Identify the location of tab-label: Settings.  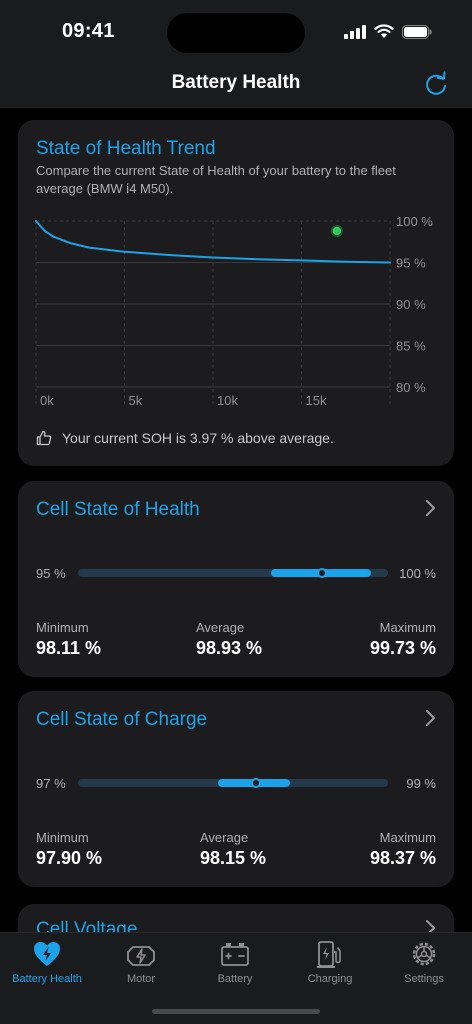
(424, 979).